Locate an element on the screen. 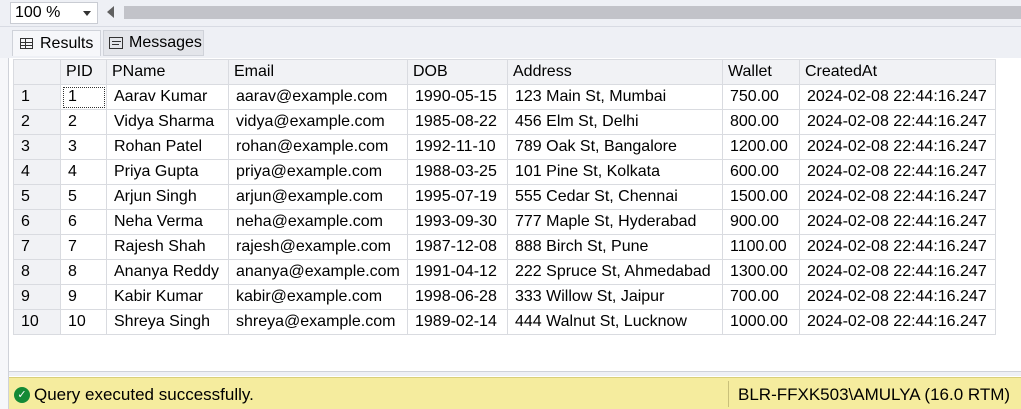  cell-dob: 1990-05-15 is located at coordinates (457, 97).